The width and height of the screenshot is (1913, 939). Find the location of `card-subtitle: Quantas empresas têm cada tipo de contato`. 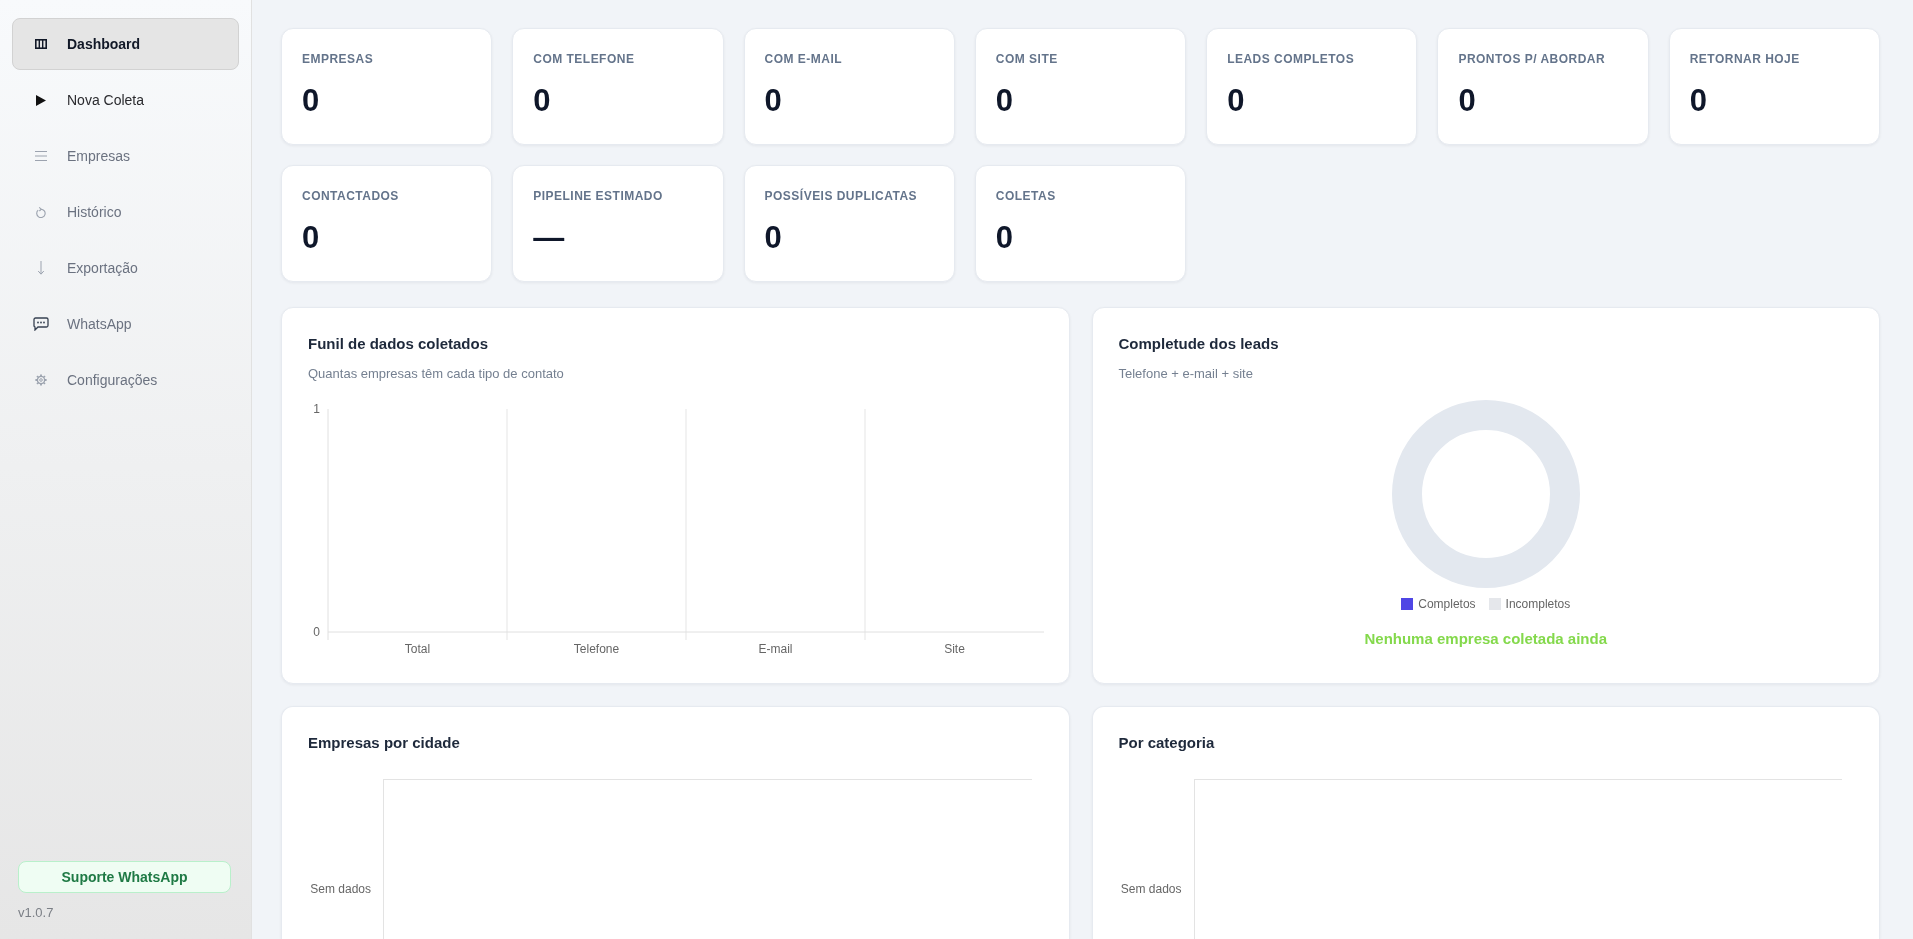

card-subtitle: Quantas empresas têm cada tipo de contato is located at coordinates (436, 374).